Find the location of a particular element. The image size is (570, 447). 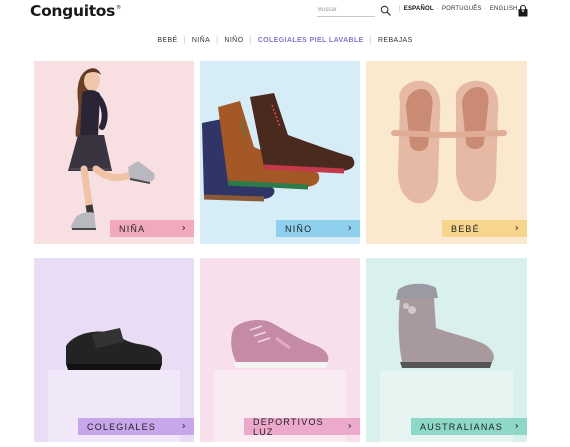

language-switcher: | ESPAÑOL · PORTUGUÊS · ENGLISH | is located at coordinates (460, 9).